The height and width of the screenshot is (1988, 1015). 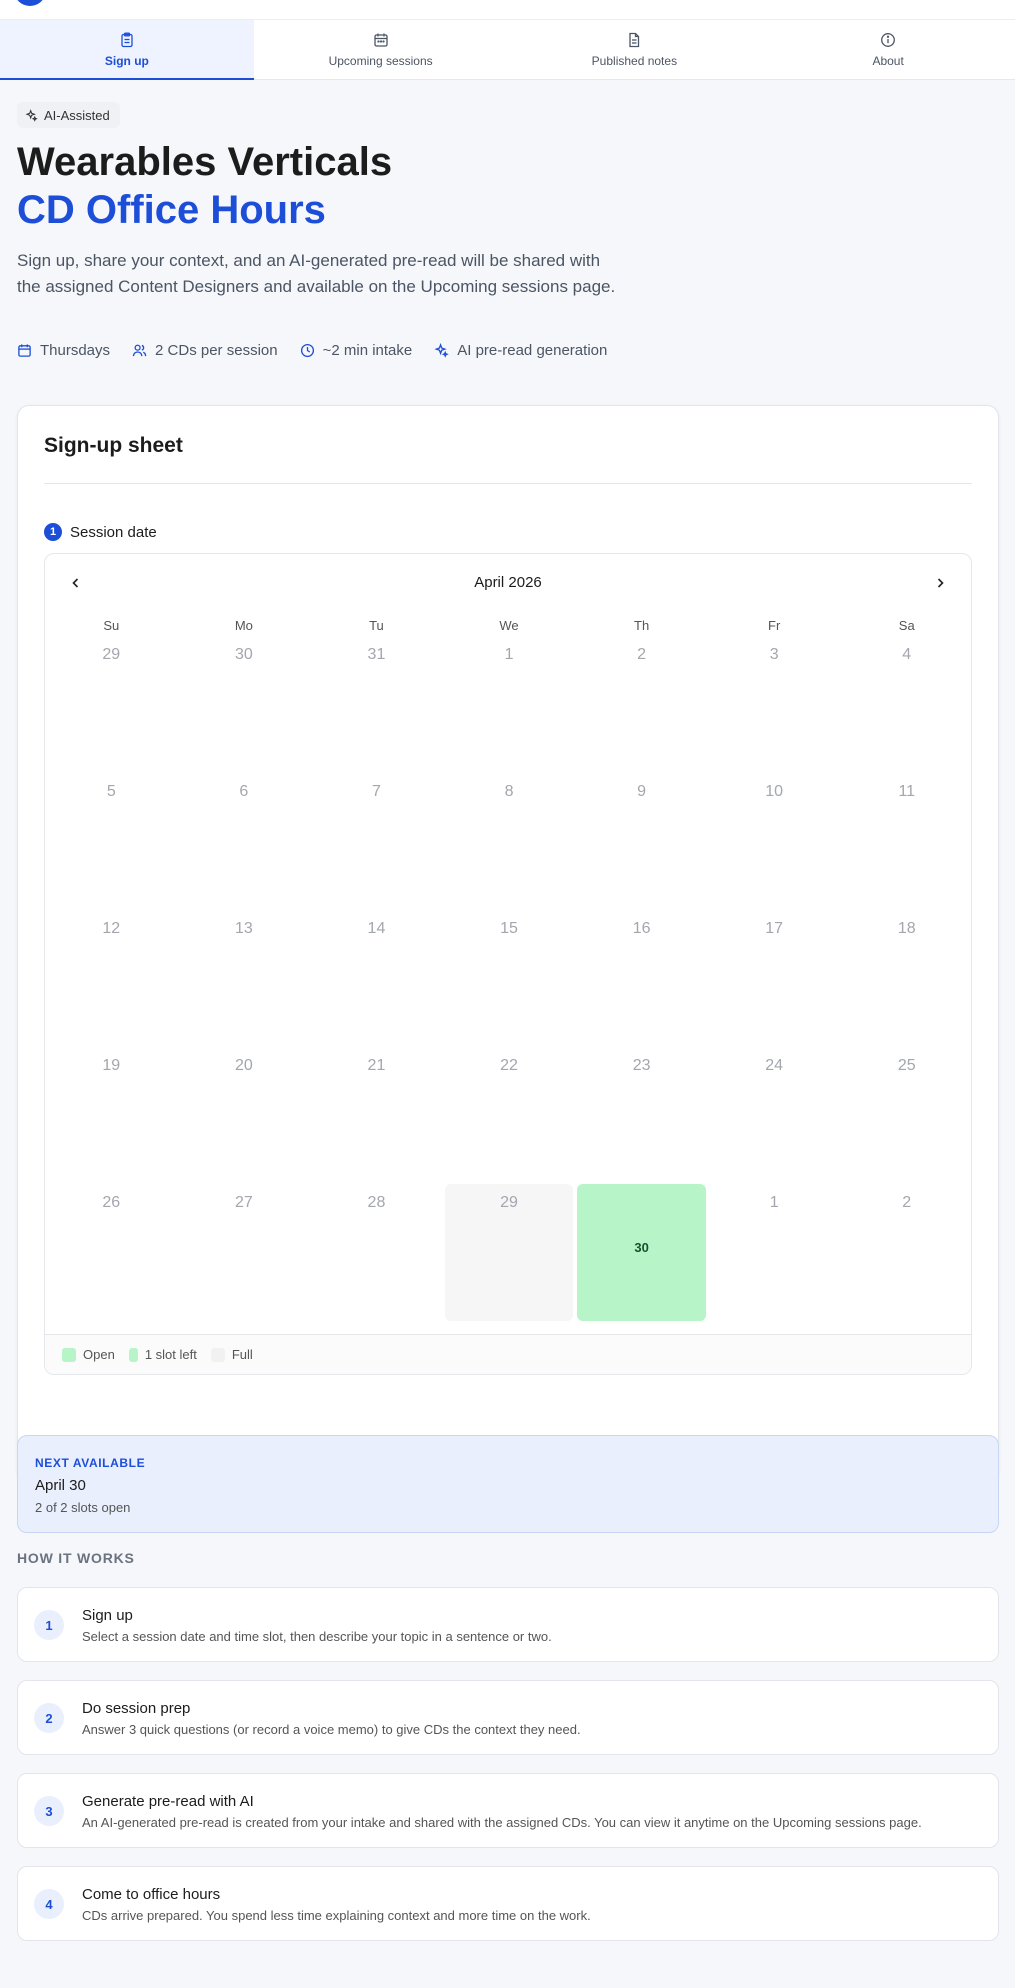 What do you see at coordinates (205, 162) in the screenshot?
I see `page-title: Wearables Verticals` at bounding box center [205, 162].